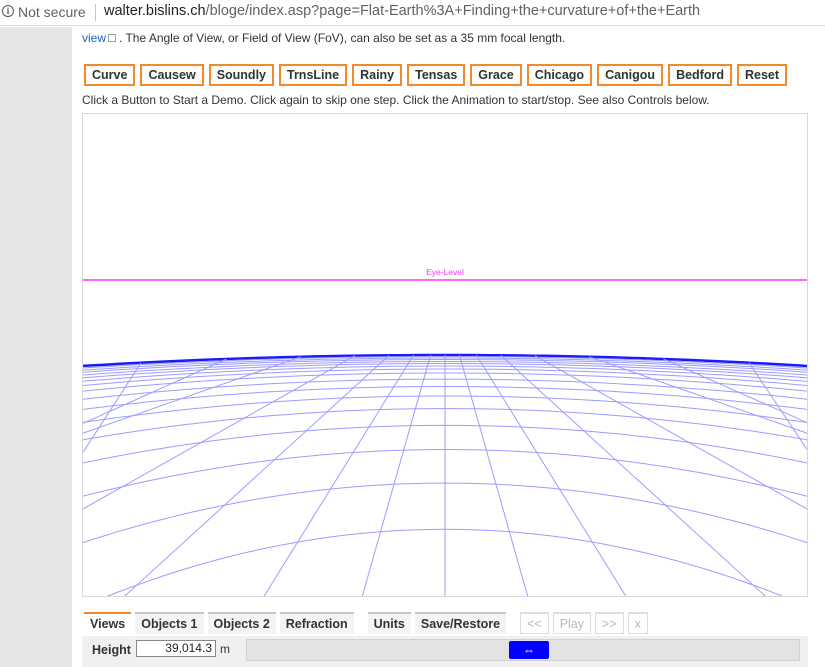 Image resolution: width=825 pixels, height=667 pixels. I want to click on url-host: walter.bislins.ch, so click(155, 11).